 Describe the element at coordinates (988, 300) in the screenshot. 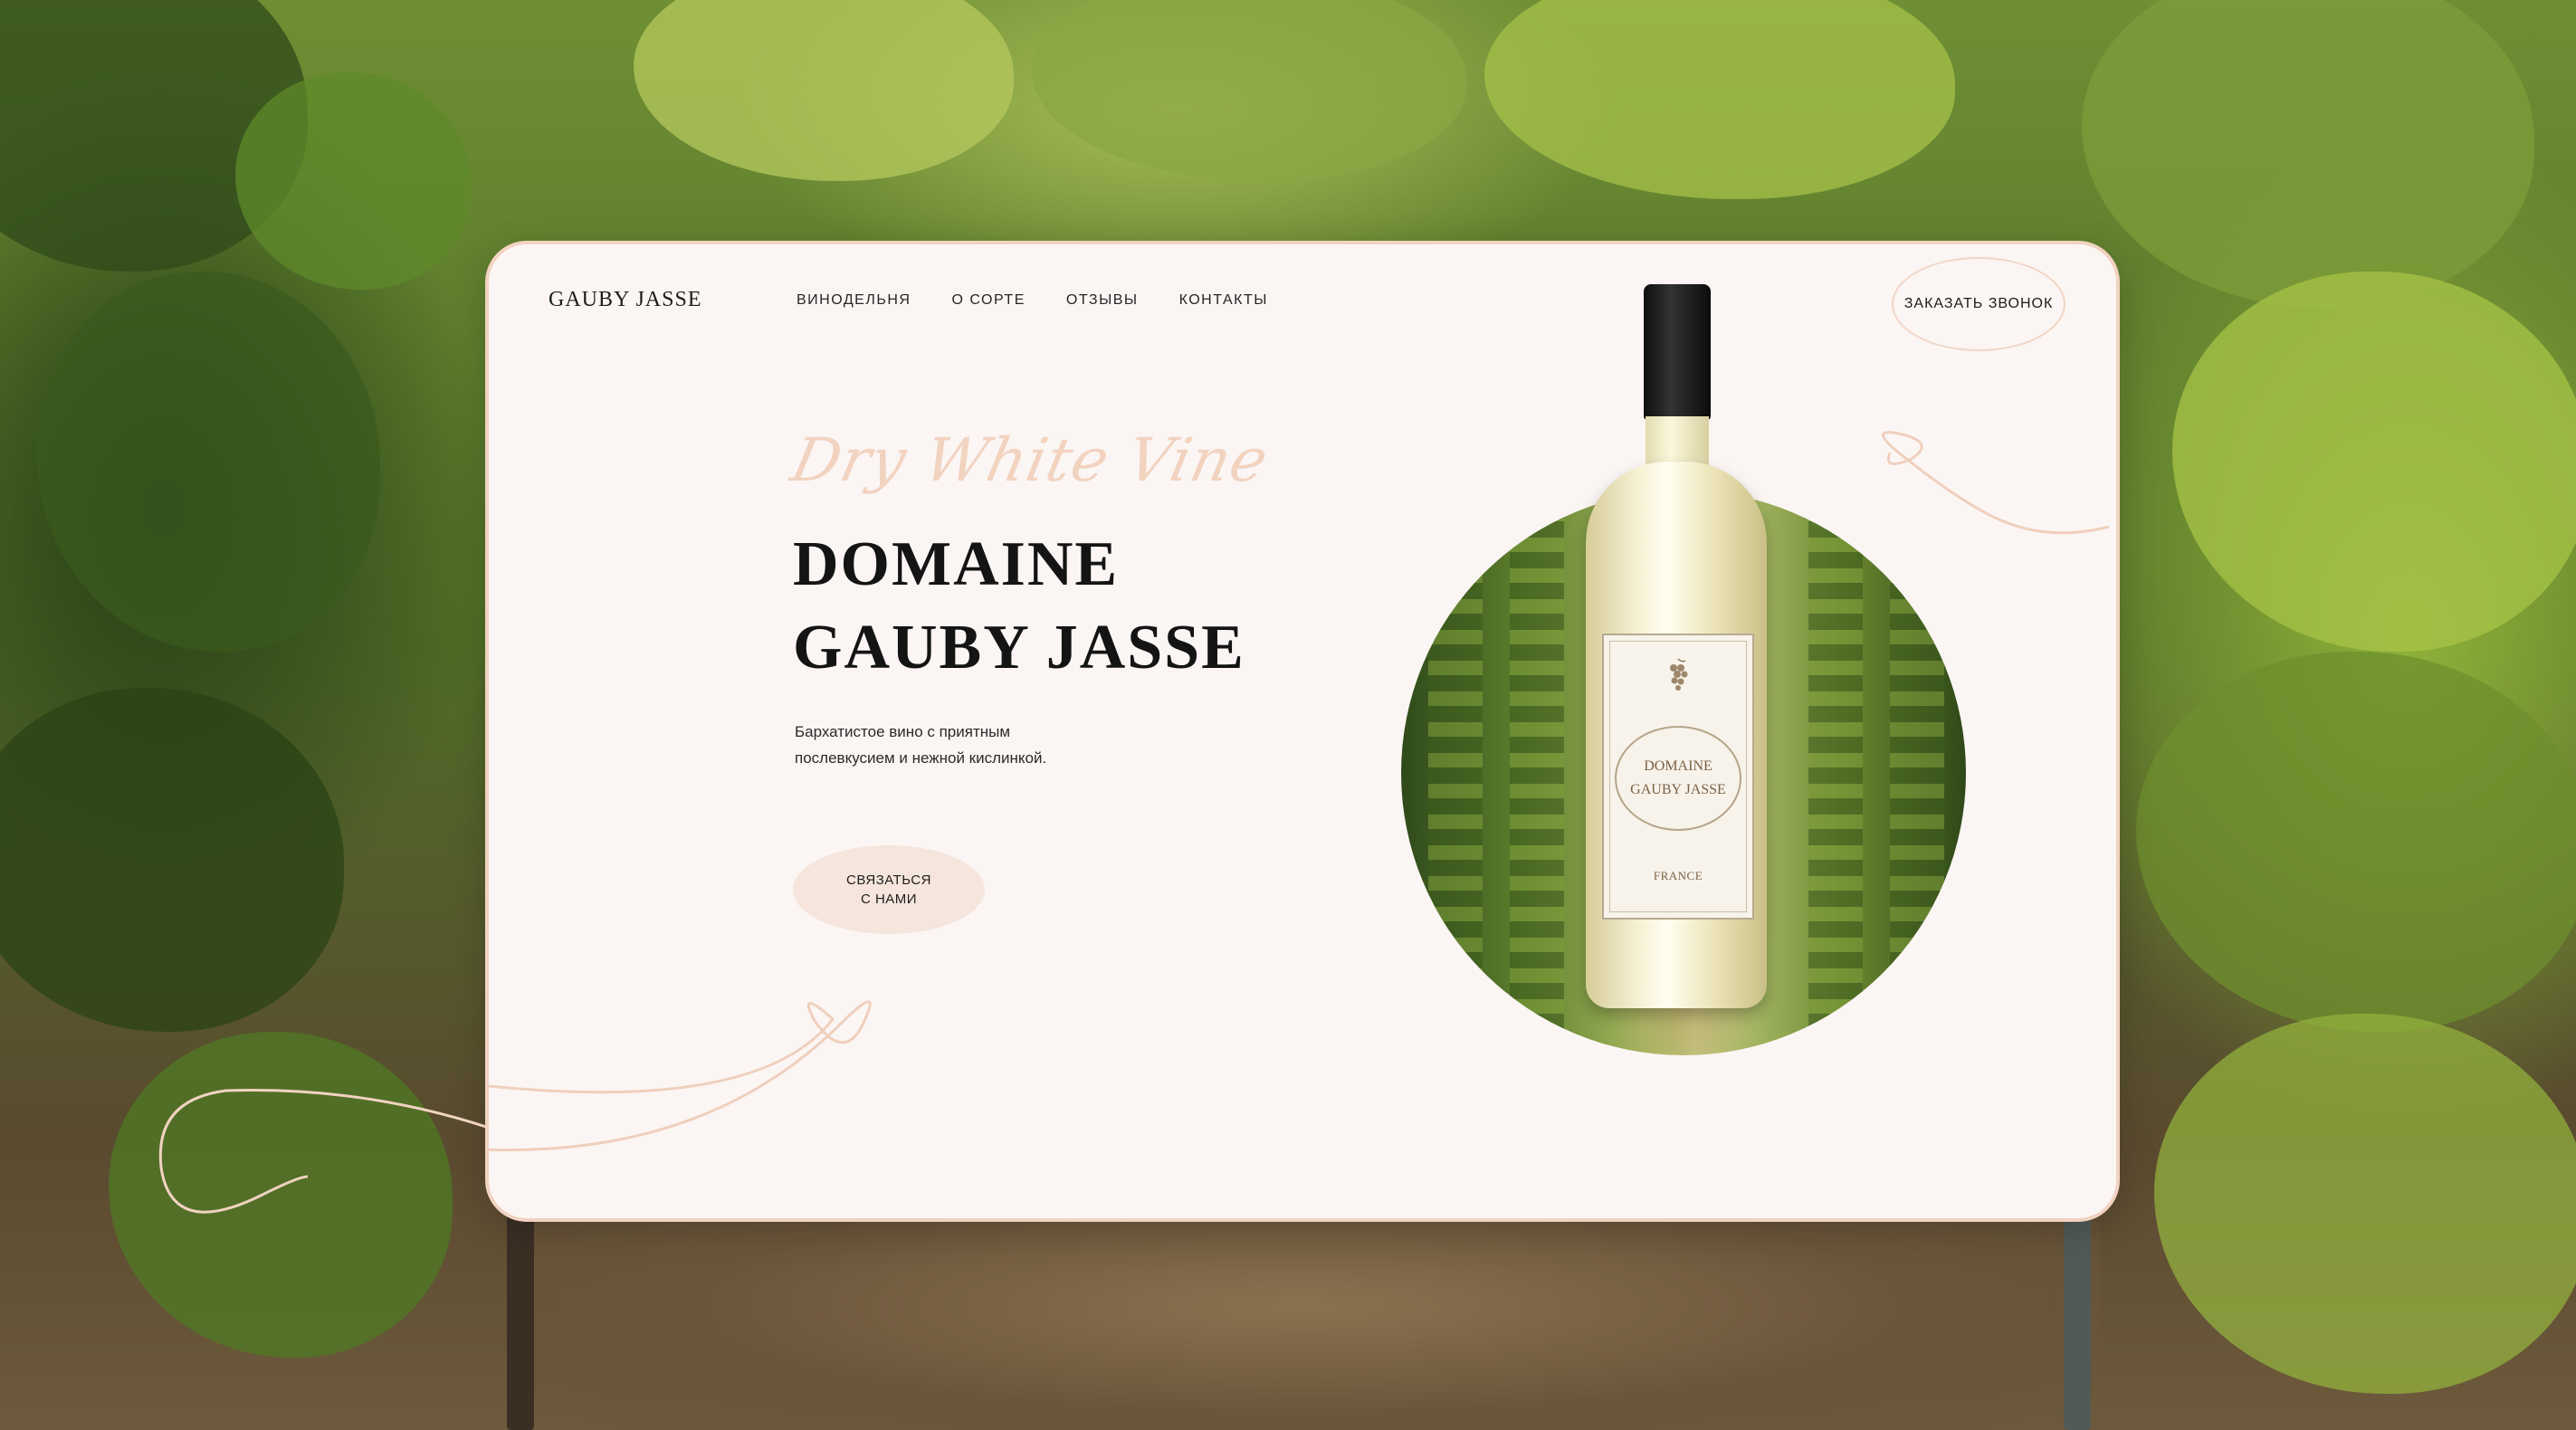

I see `nav-item-about-variety: О СОРТЕ` at that location.